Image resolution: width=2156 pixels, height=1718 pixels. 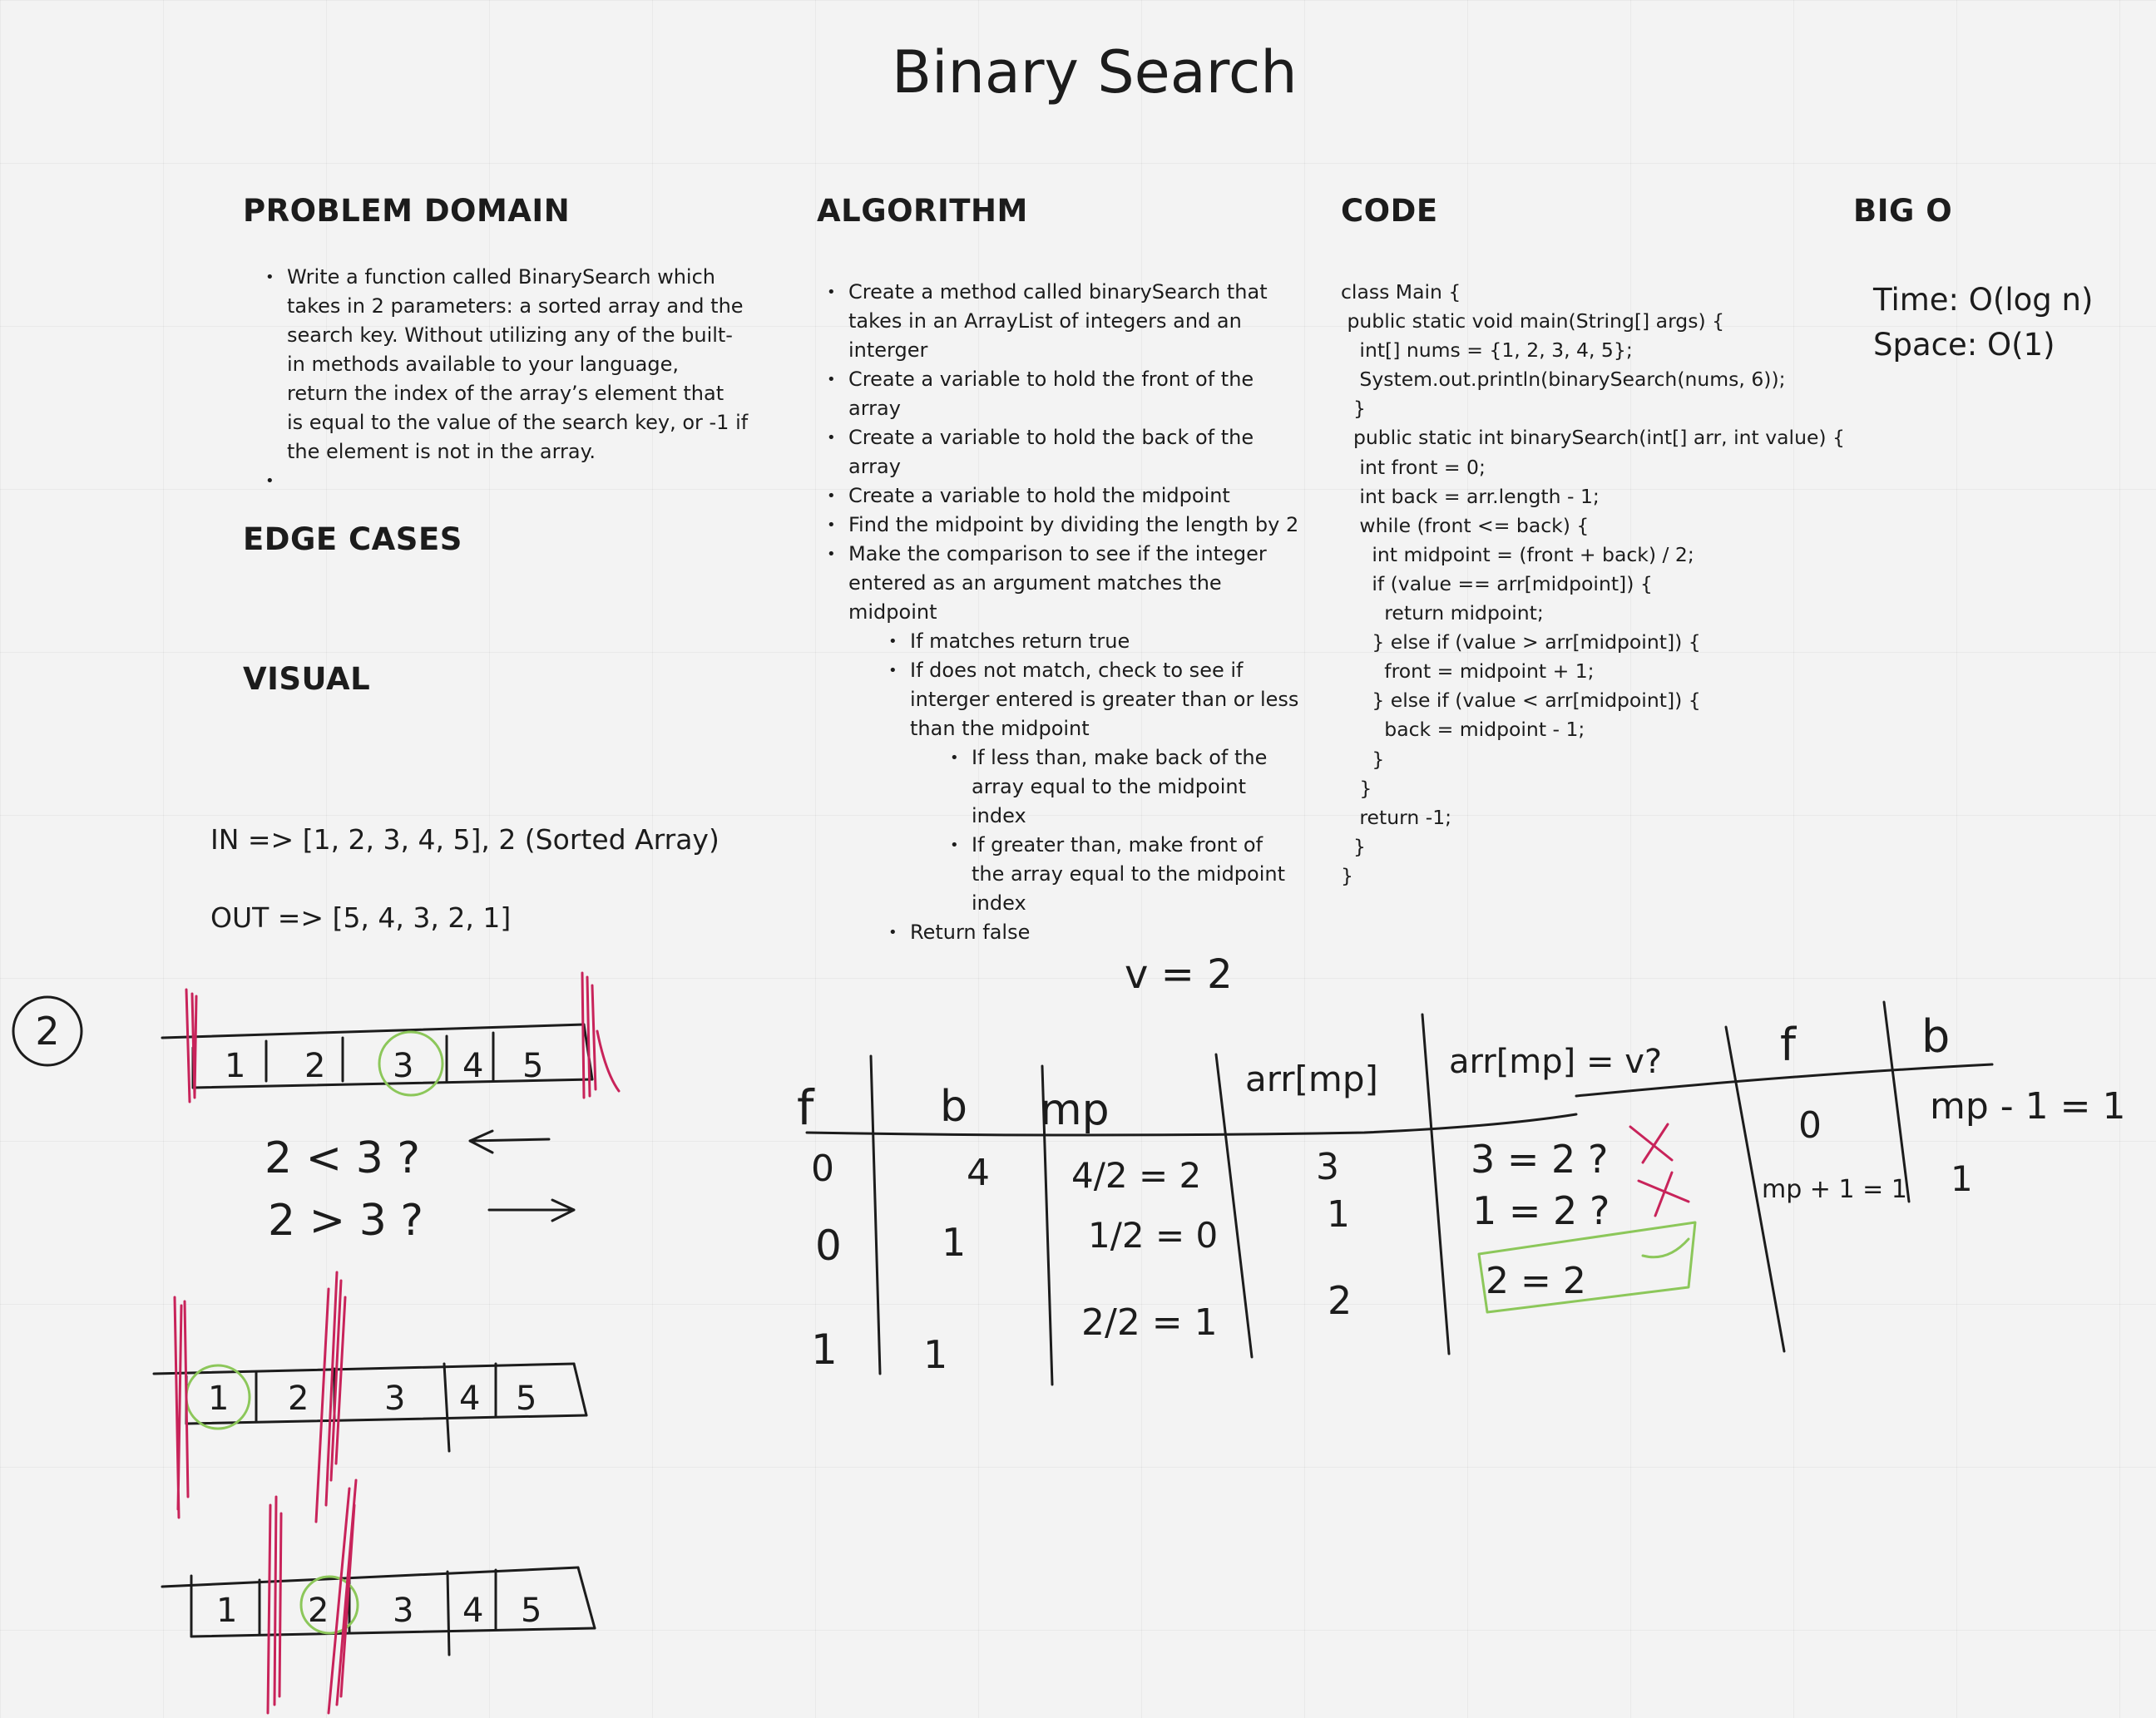 What do you see at coordinates (1179, 974) in the screenshot?
I see `value-note: v = 2` at bounding box center [1179, 974].